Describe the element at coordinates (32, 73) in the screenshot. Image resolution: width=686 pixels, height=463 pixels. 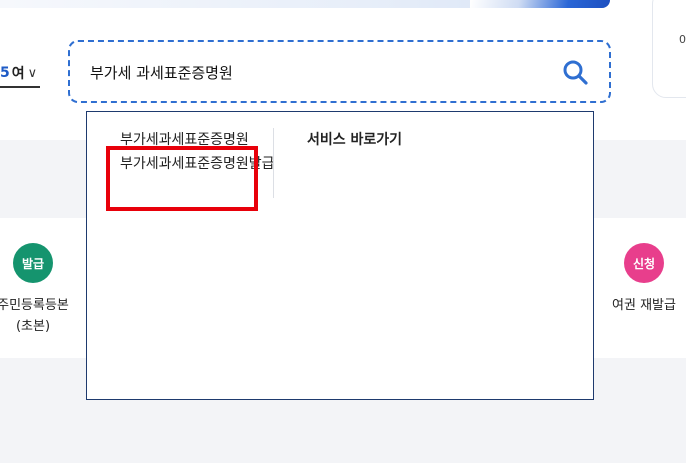
I see `chevron-down-icon: ∨` at that location.